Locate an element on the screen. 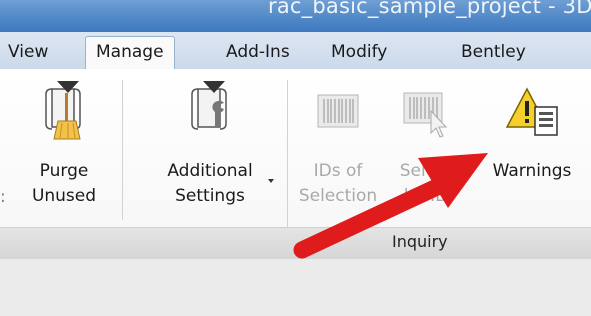 The width and height of the screenshot is (591, 316). tab-view: View is located at coordinates (28, 52).